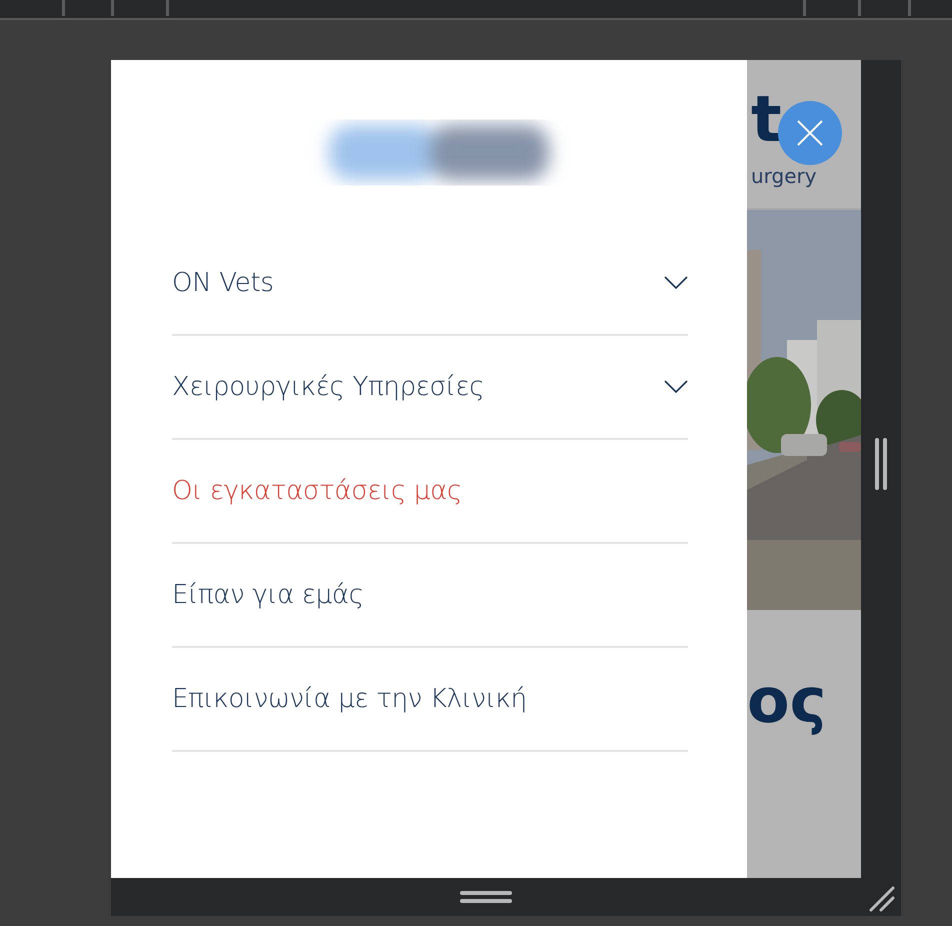  What do you see at coordinates (317, 491) in the screenshot?
I see `menu-item-label: Οι εγκαταστάσεις μας` at bounding box center [317, 491].